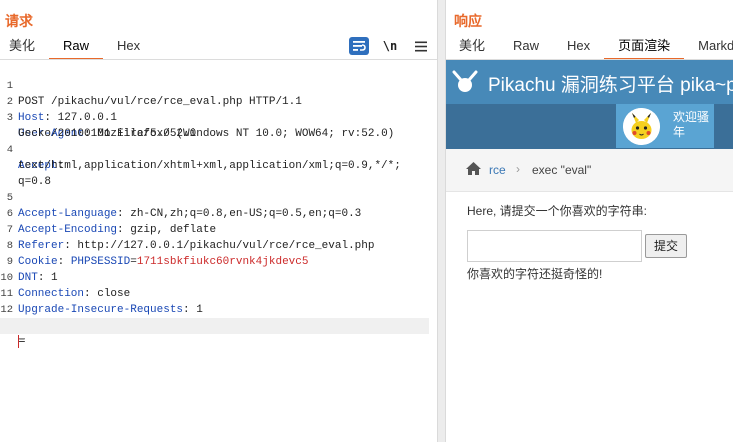 This screenshot has width=733, height=442. Describe the element at coordinates (218, 101) in the screenshot. I see `request-line: 2 Host: 127.0.0.1` at that location.